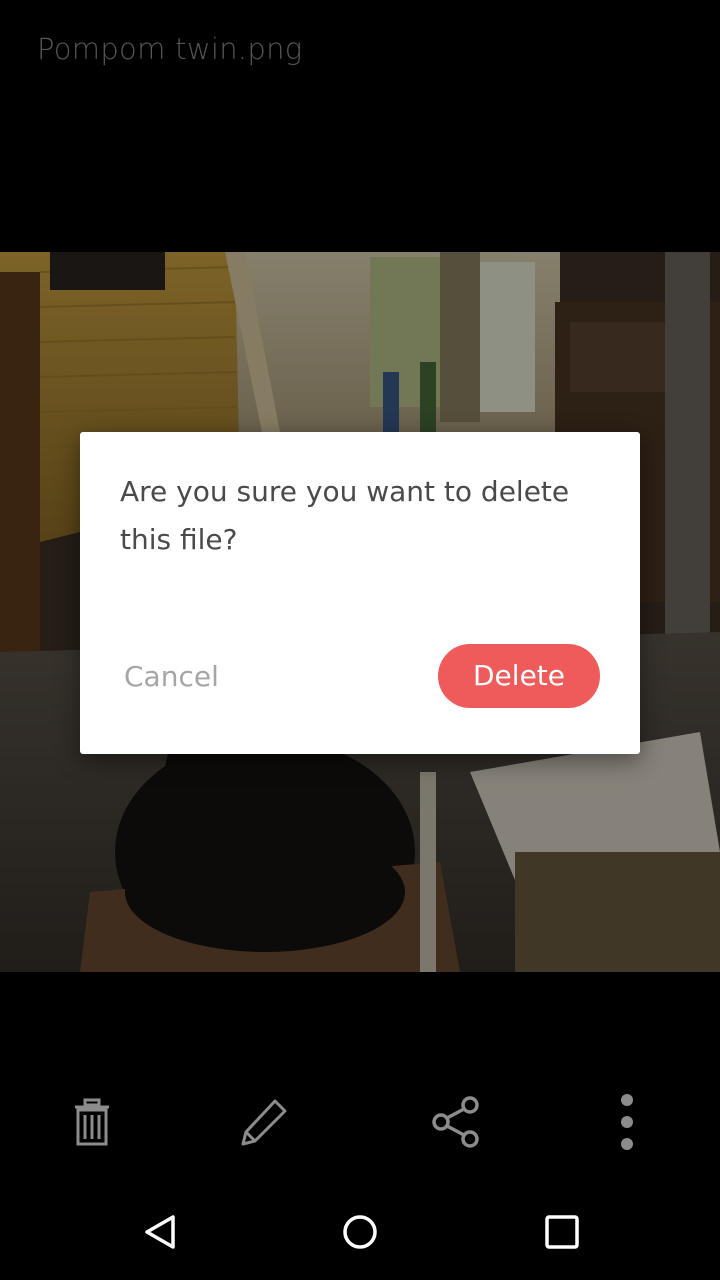 Image resolution: width=720 pixels, height=1280 pixels. I want to click on home-icon, so click(360, 1232).